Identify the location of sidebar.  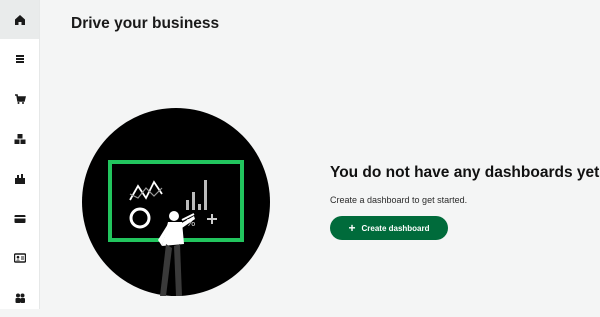
(20, 154).